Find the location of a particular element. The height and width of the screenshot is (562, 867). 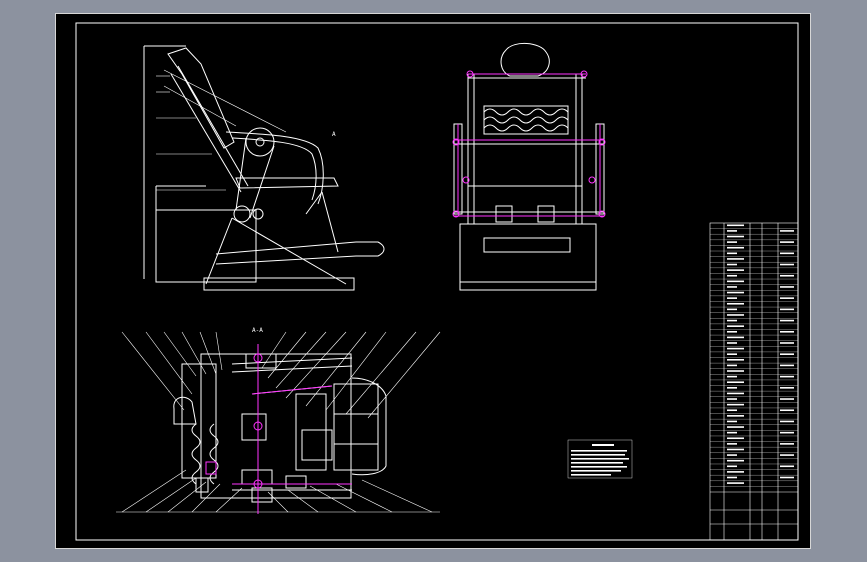

side-callout-label: A is located at coordinates (334, 134).